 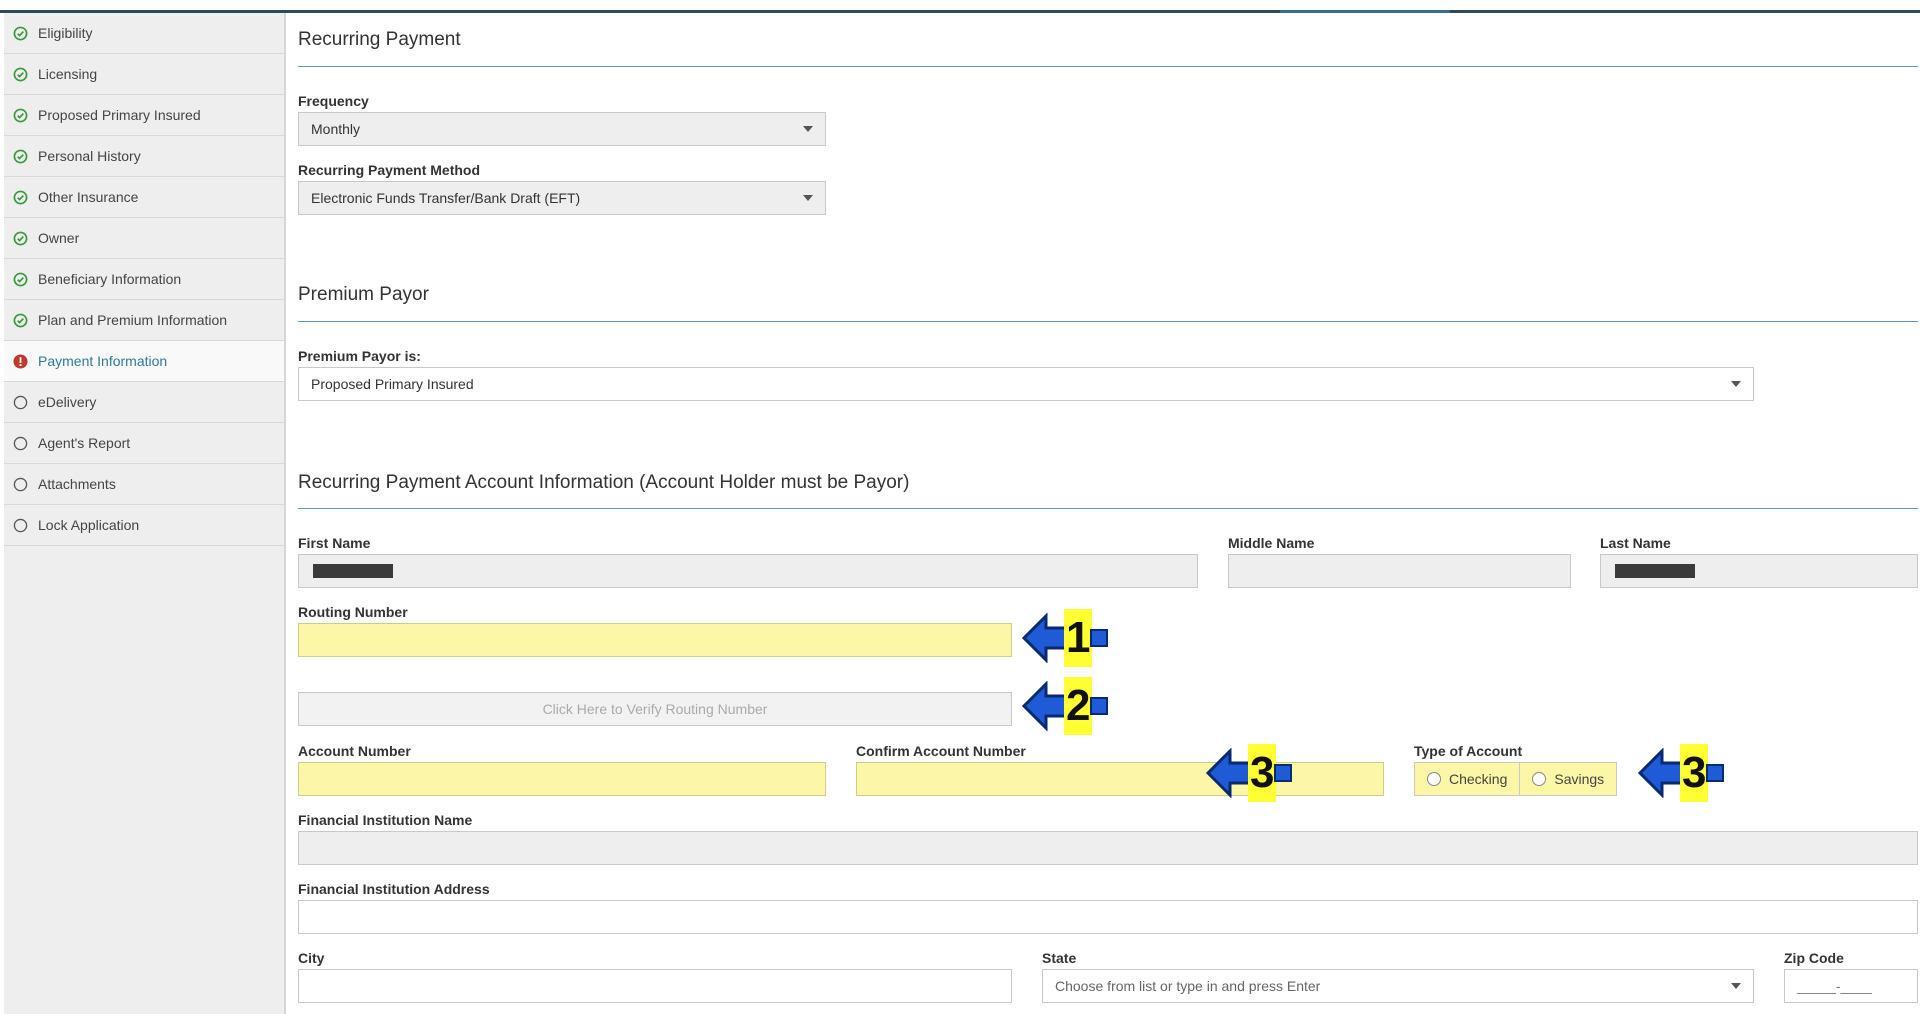 What do you see at coordinates (144, 443) in the screenshot?
I see `sidebar-item-agents-report: Agent's Report` at bounding box center [144, 443].